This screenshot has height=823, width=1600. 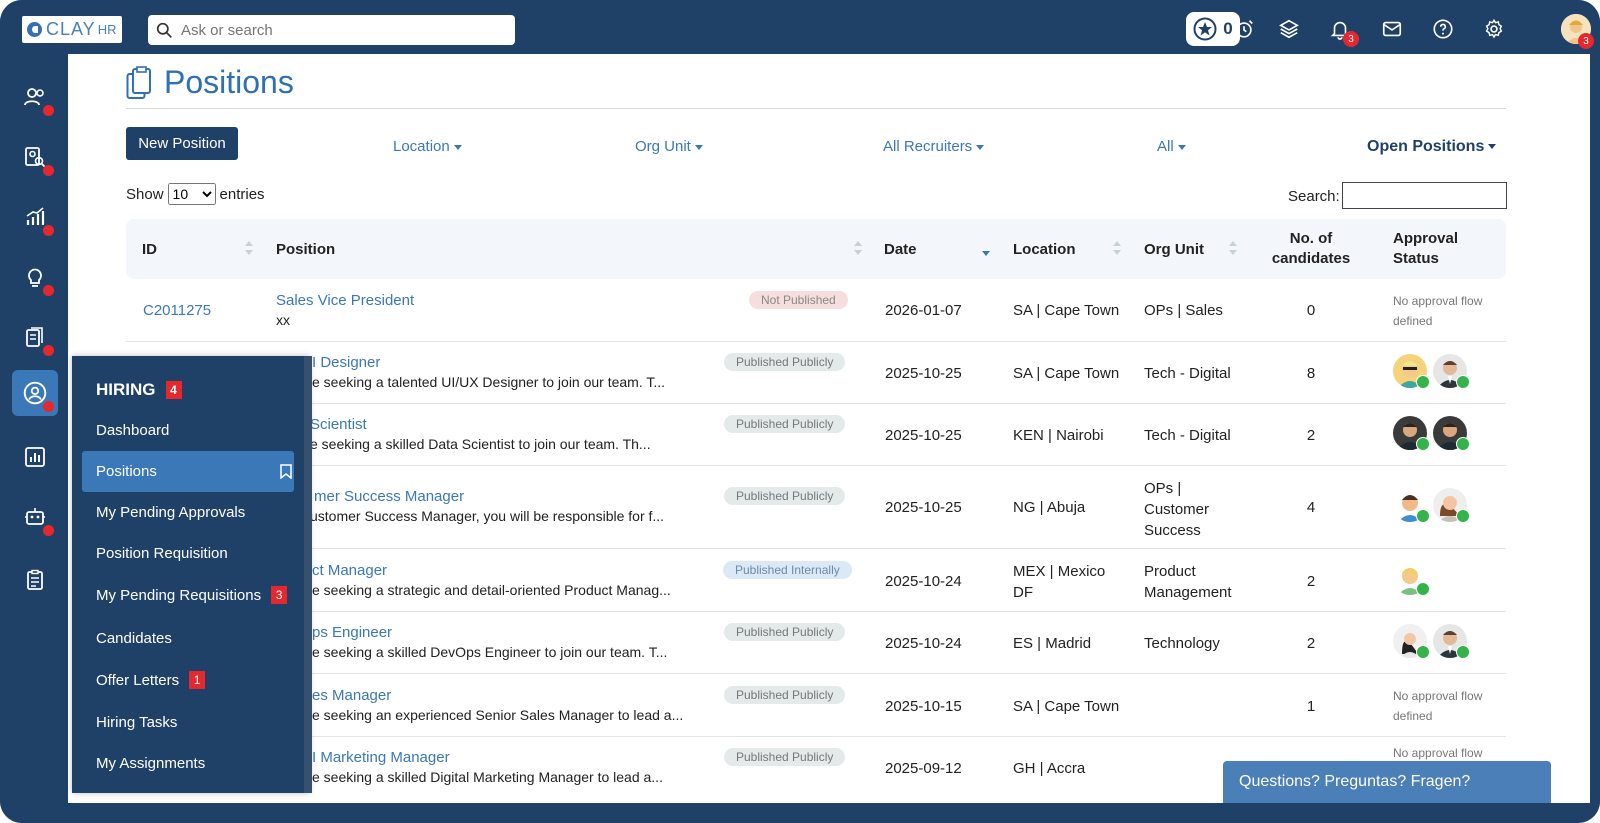 I want to click on report-icon, so click(x=35, y=457).